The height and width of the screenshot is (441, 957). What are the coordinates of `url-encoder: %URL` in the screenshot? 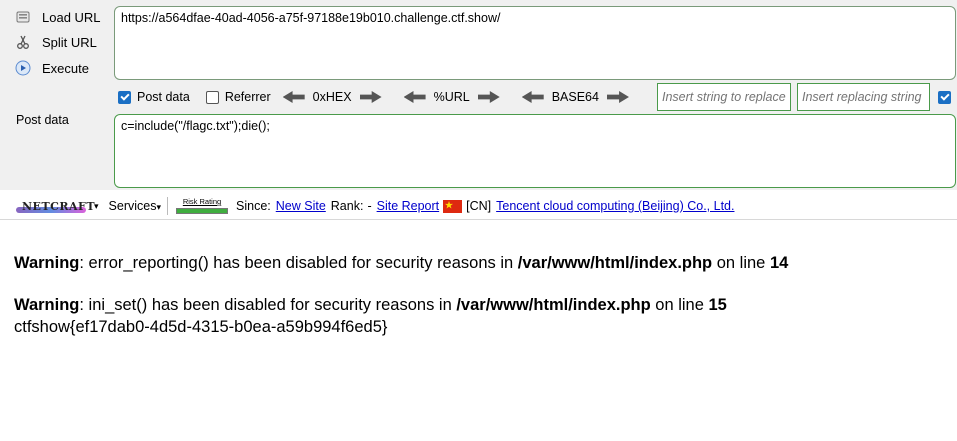 It's located at (451, 97).